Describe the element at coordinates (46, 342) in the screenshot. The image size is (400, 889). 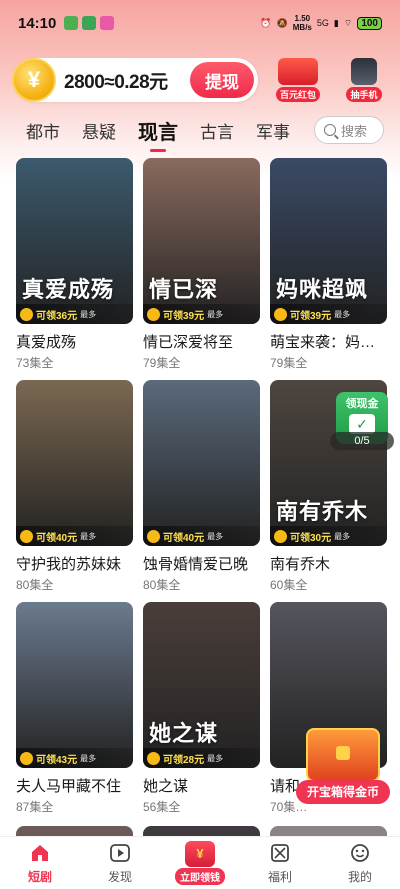
I see `drama-title: 真爱成殇` at that location.